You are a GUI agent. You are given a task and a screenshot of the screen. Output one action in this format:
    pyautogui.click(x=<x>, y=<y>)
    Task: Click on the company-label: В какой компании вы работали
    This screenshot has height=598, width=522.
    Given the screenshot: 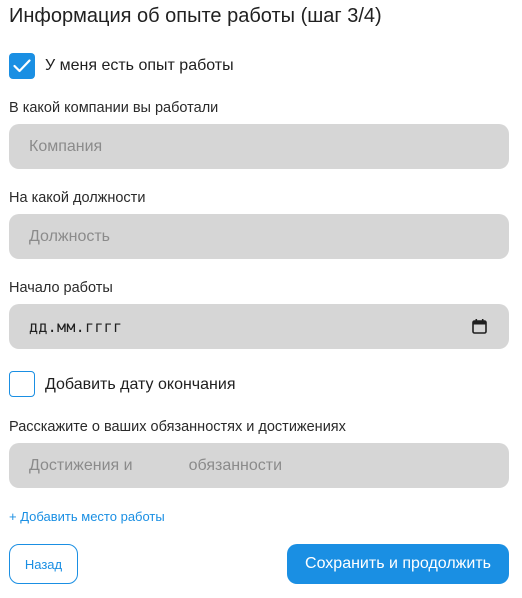 What is the action you would take?
    pyautogui.click(x=114, y=108)
    